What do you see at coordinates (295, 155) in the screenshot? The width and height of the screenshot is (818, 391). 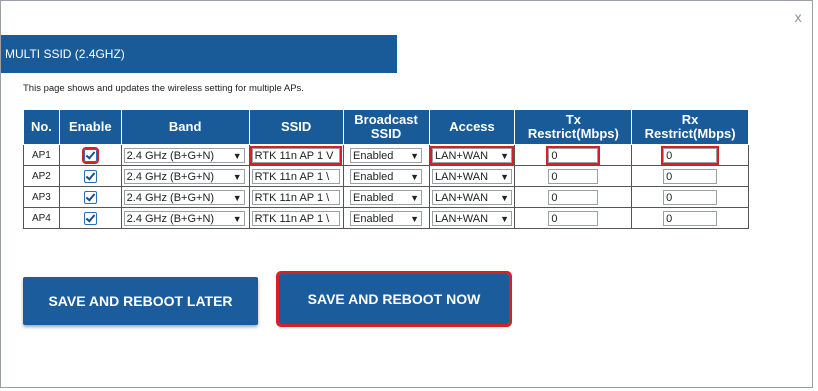 I see `ssid-input: RTK 11n AP 1 V` at bounding box center [295, 155].